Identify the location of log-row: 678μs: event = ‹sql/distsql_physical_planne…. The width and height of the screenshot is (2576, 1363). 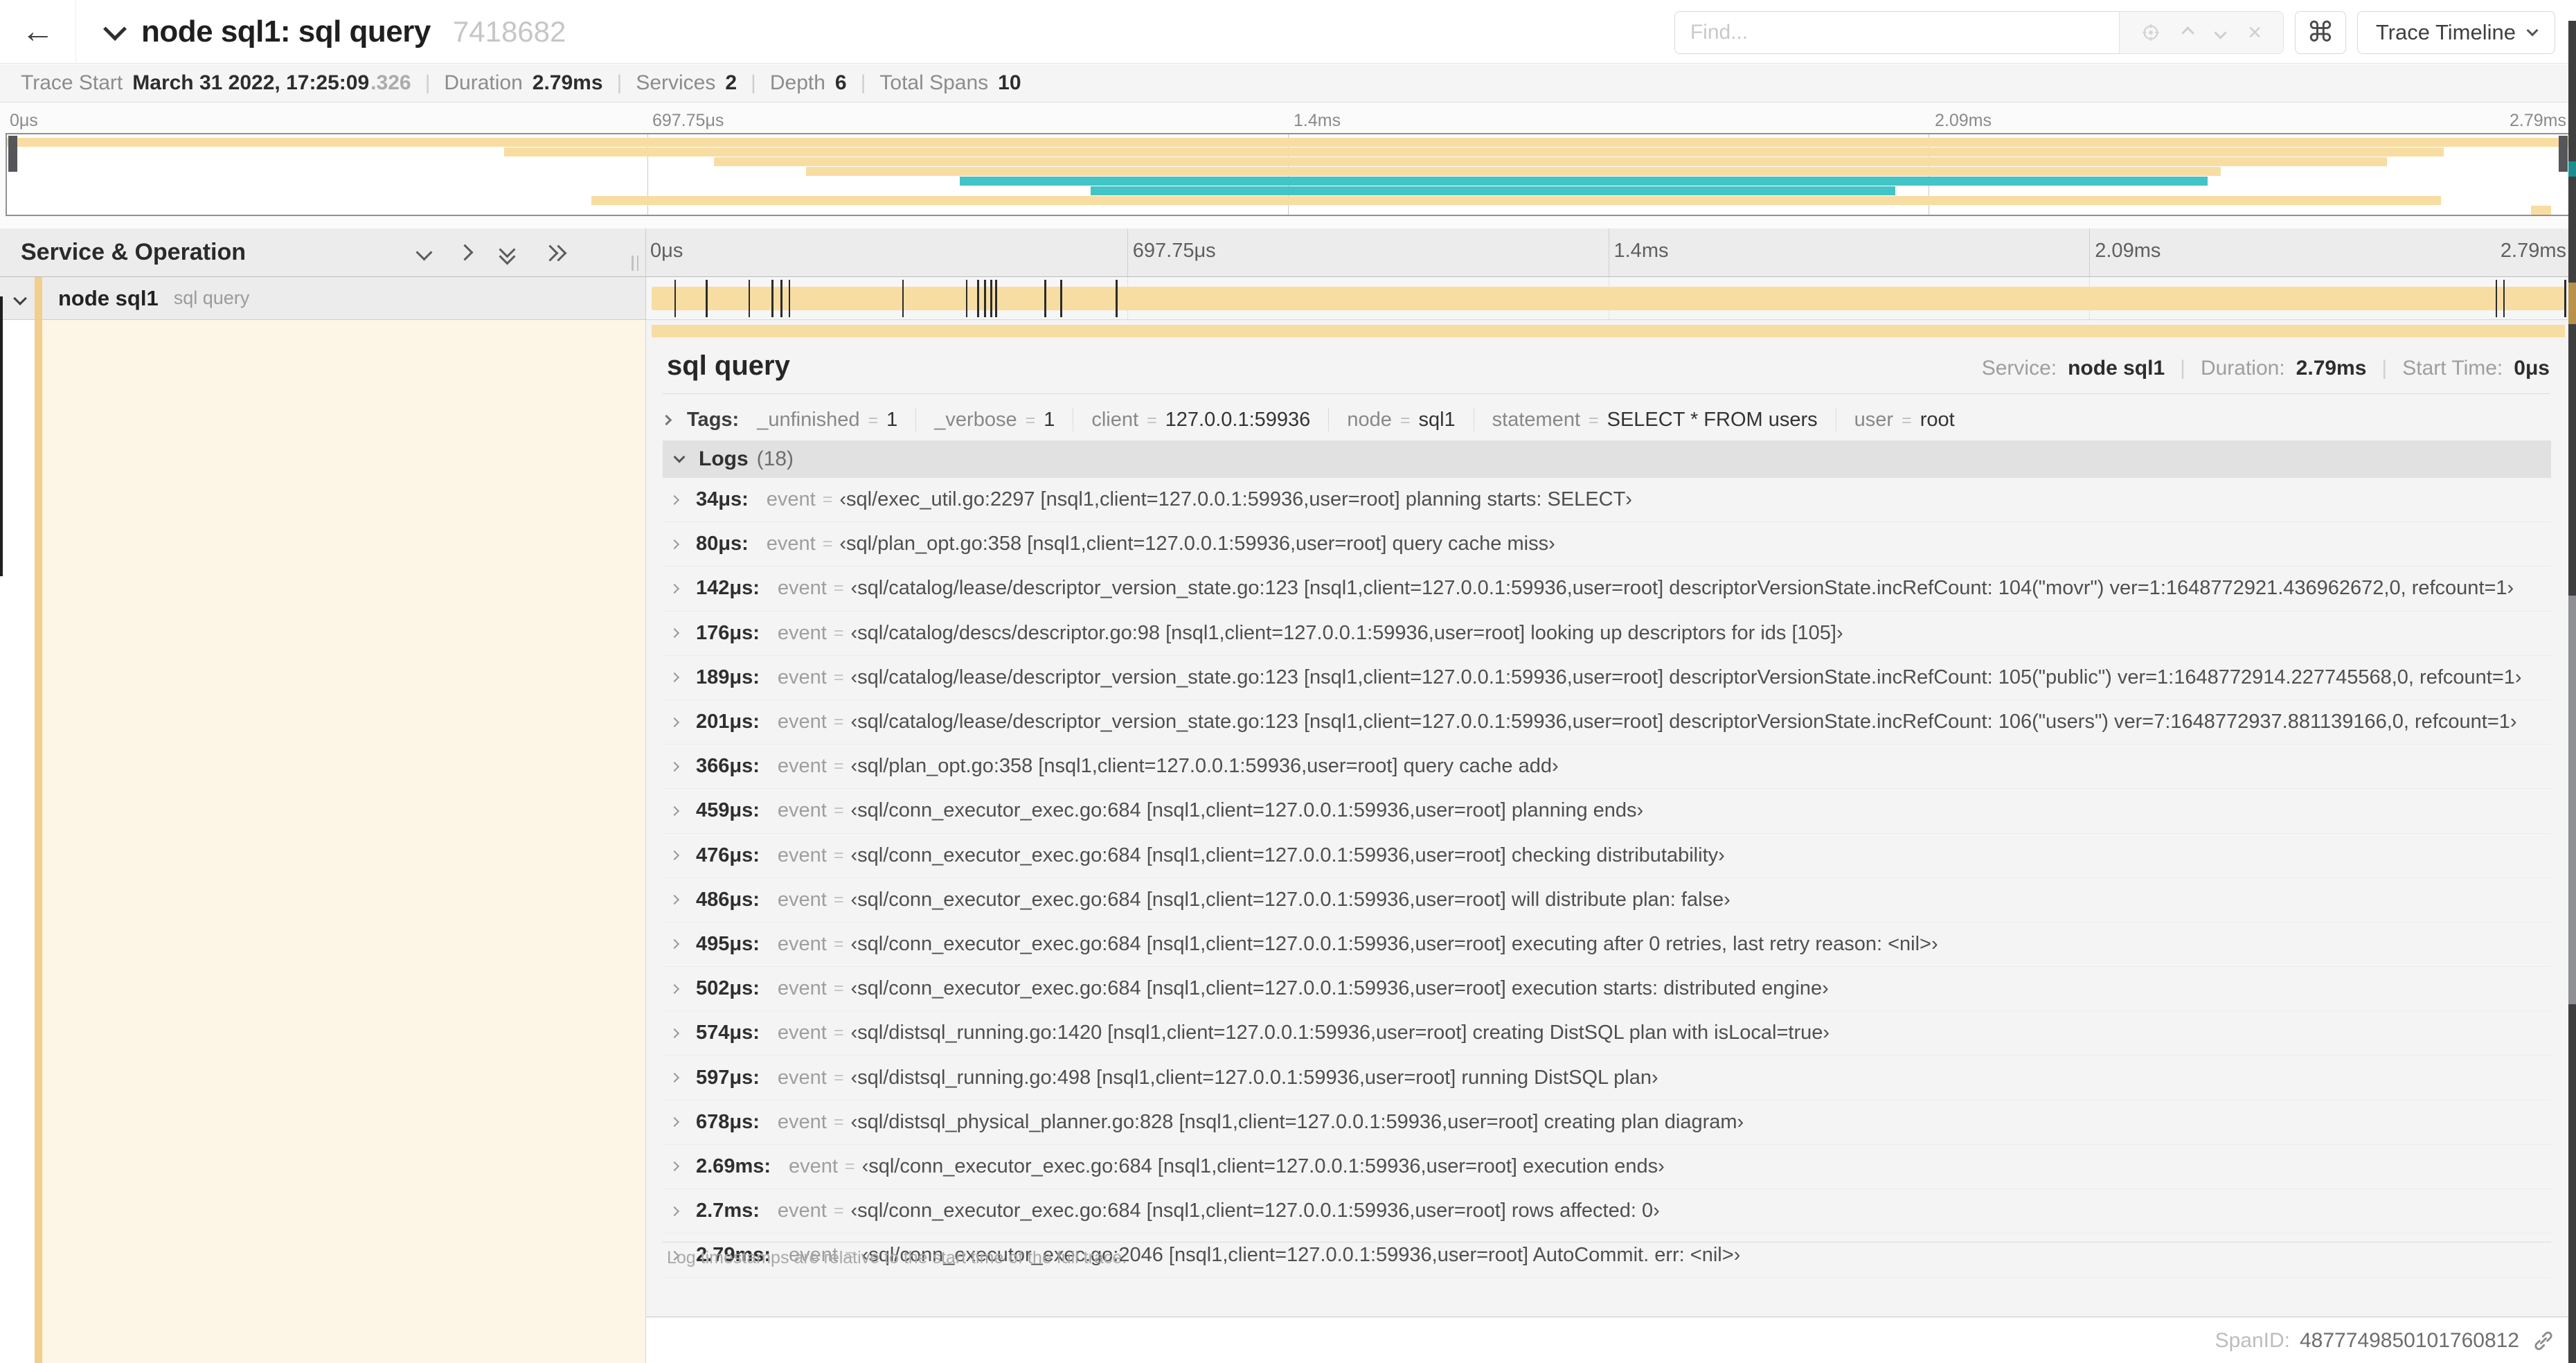
(1607, 1123).